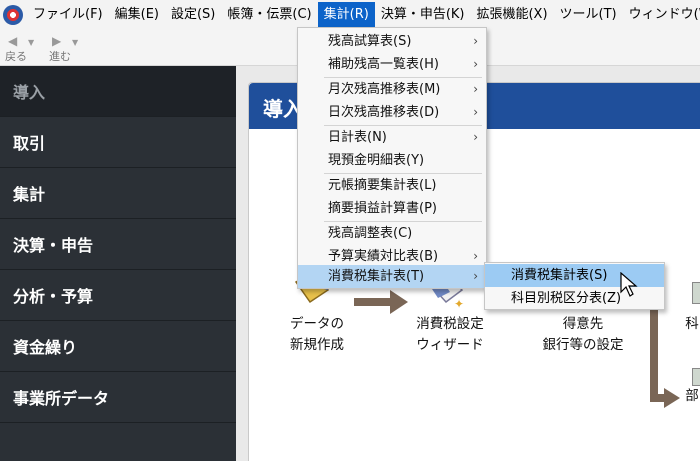 The image size is (700, 461). I want to click on mouse-cursor-icon, so click(629, 284).